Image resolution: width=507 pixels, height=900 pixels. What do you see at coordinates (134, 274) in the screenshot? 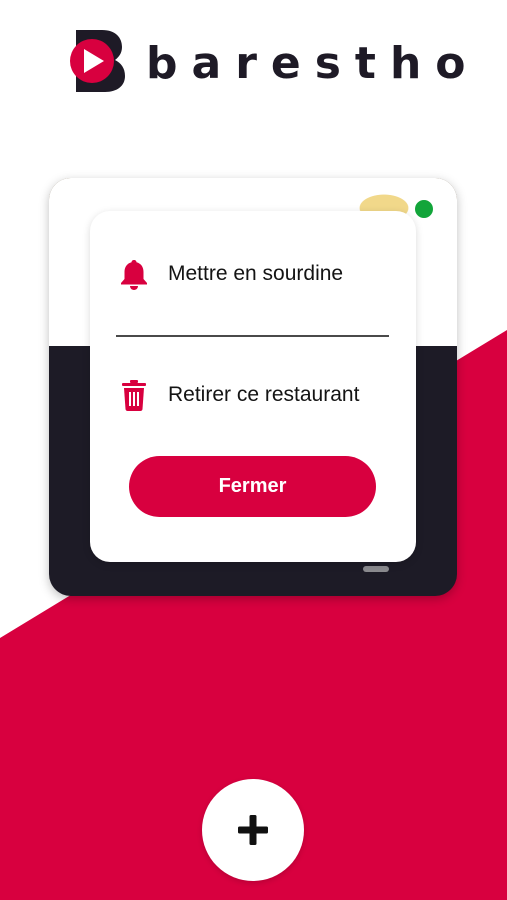
I see `bell-icon` at bounding box center [134, 274].